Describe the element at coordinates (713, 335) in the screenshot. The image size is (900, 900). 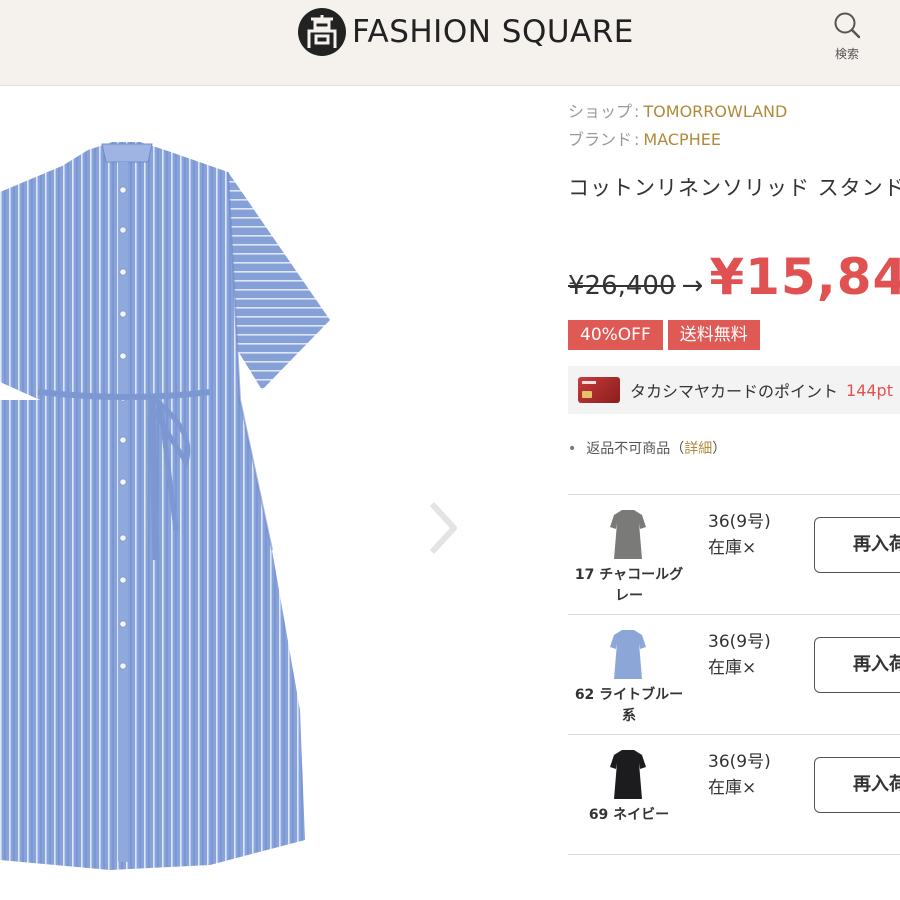
I see `free-shipping-badge: 送料無料` at that location.